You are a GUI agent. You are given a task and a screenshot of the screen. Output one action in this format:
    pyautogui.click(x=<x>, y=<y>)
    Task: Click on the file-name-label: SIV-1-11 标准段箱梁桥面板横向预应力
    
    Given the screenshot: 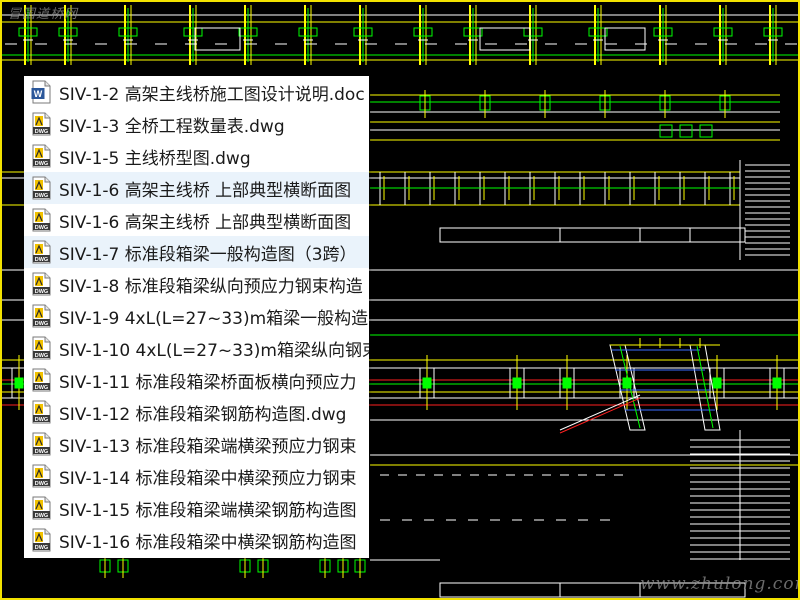 What is the action you would take?
    pyautogui.click(x=208, y=382)
    